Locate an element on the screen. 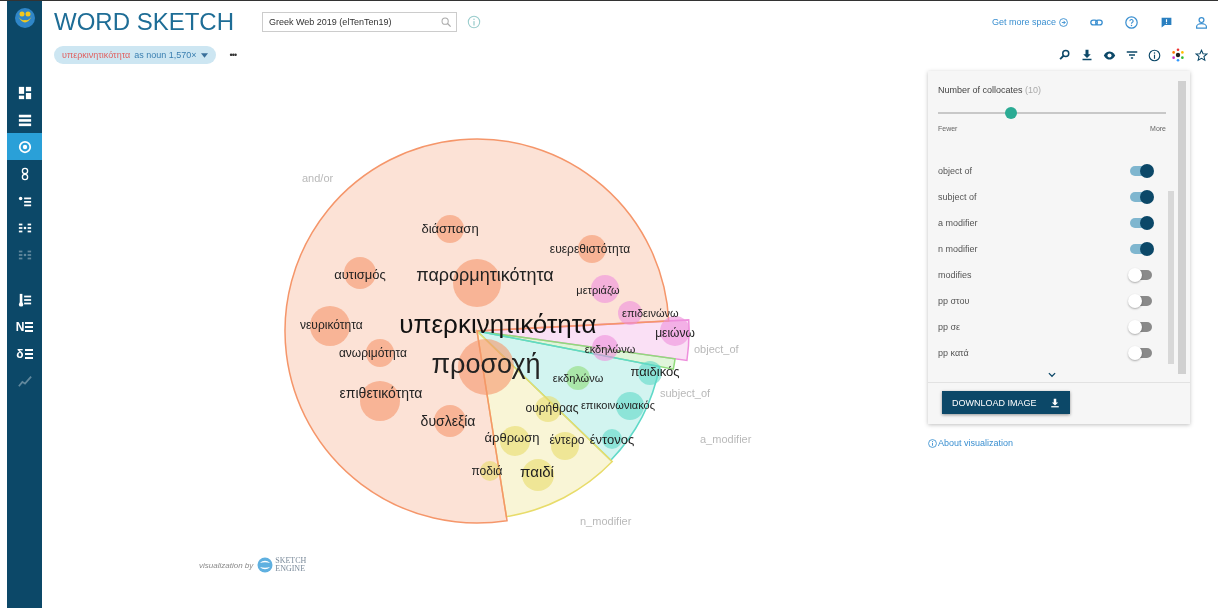 Image resolution: width=1218 pixels, height=608 pixels. collocate-word: έντερο is located at coordinates (567, 440).